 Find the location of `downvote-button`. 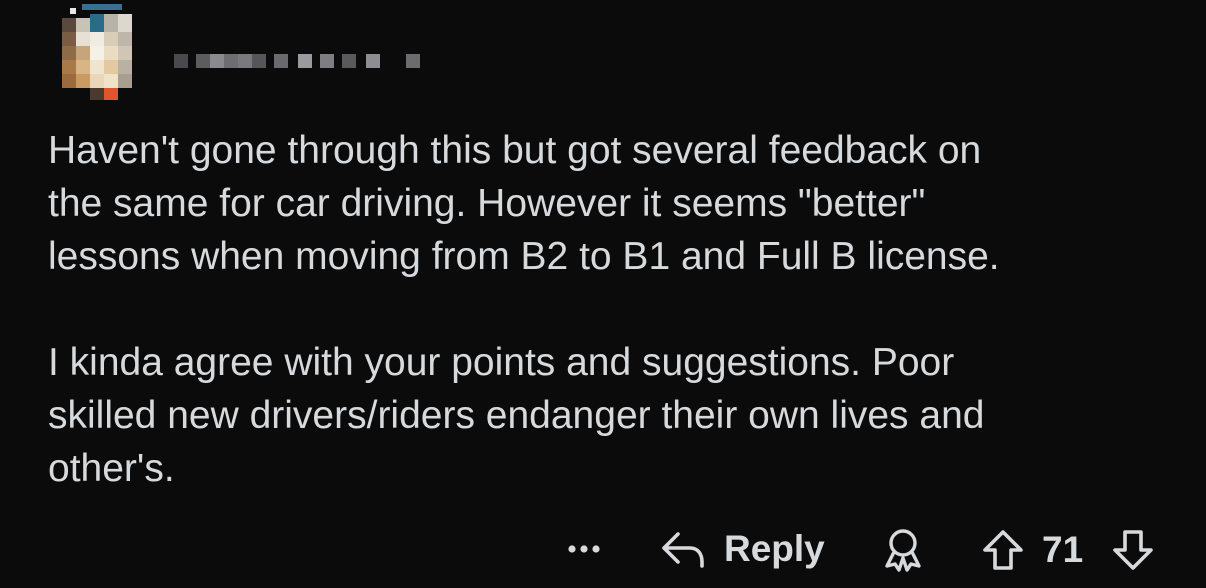

downvote-button is located at coordinates (1133, 550).